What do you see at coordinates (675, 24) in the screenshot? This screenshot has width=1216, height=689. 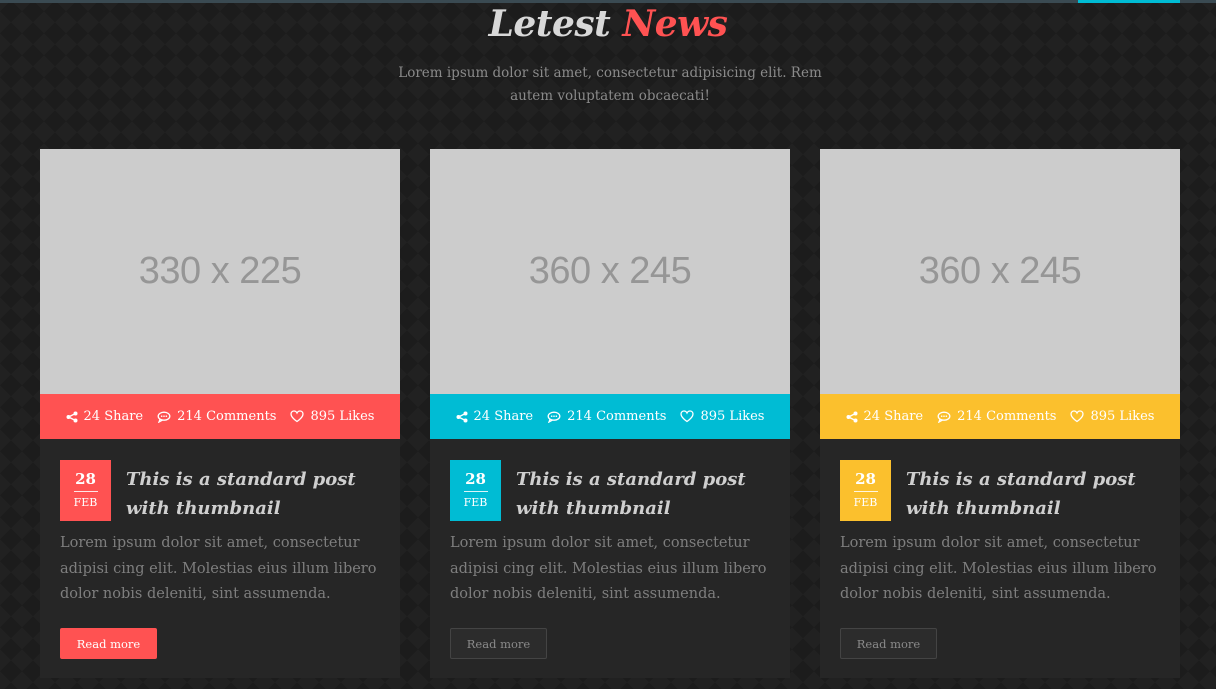 I see `section-title-part2: News` at bounding box center [675, 24].